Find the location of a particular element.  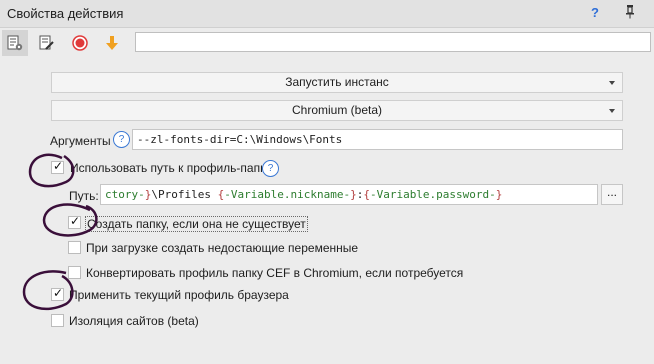

create-folder-checkbox: ✓ is located at coordinates (74, 221).